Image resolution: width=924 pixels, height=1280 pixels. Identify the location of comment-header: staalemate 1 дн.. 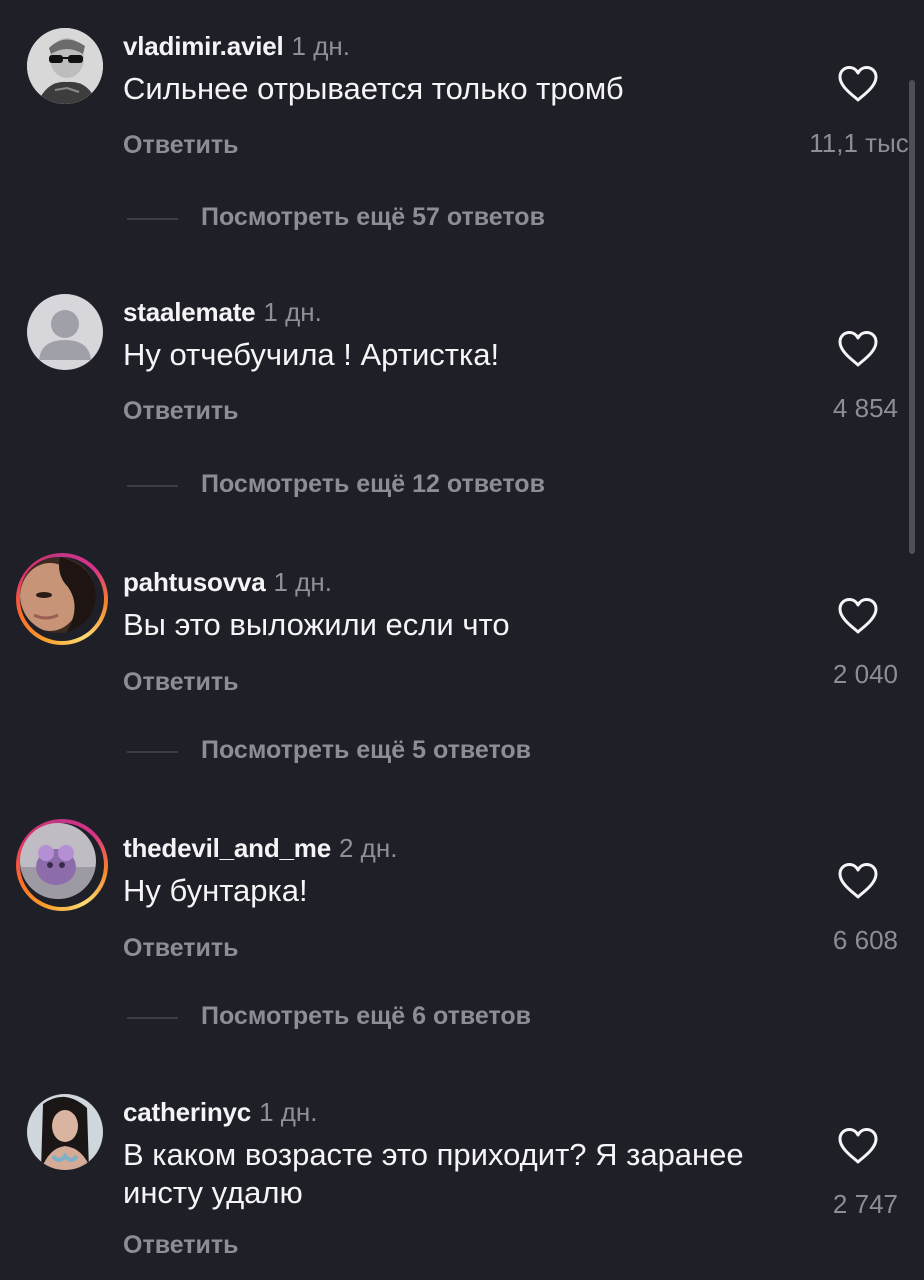
(222, 312).